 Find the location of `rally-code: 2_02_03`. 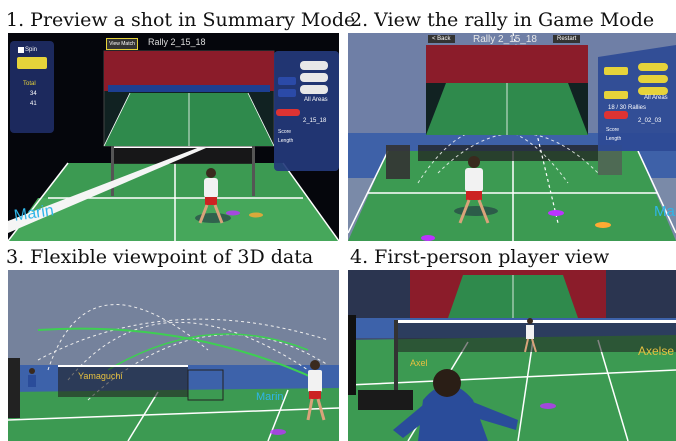

rally-code: 2_02_03 is located at coordinates (650, 121).